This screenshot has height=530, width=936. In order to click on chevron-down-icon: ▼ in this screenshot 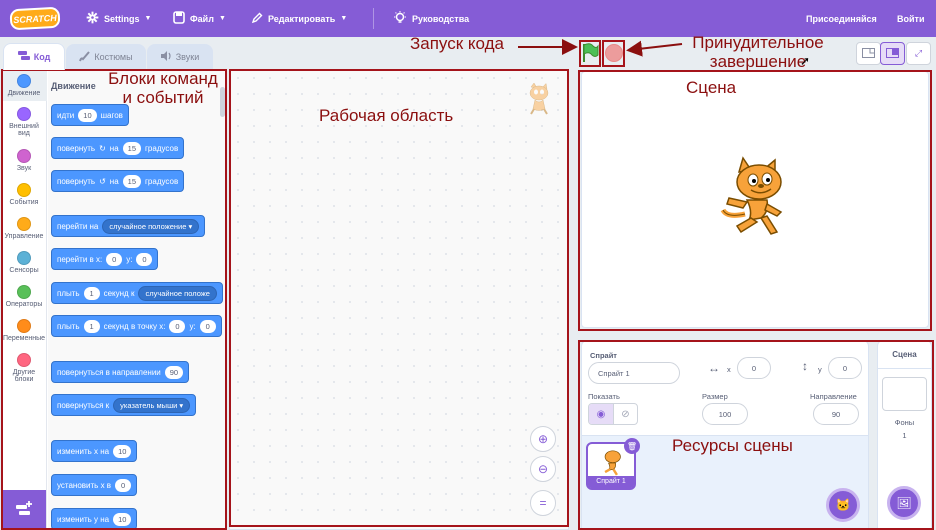, I will do `click(148, 18)`.